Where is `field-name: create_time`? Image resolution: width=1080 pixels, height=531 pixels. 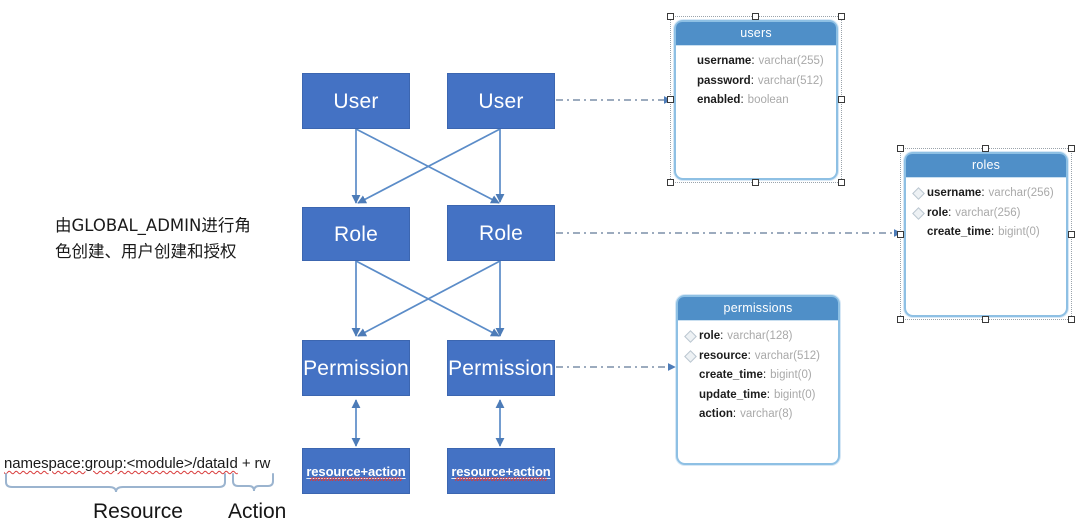 field-name: create_time is located at coordinates (731, 375).